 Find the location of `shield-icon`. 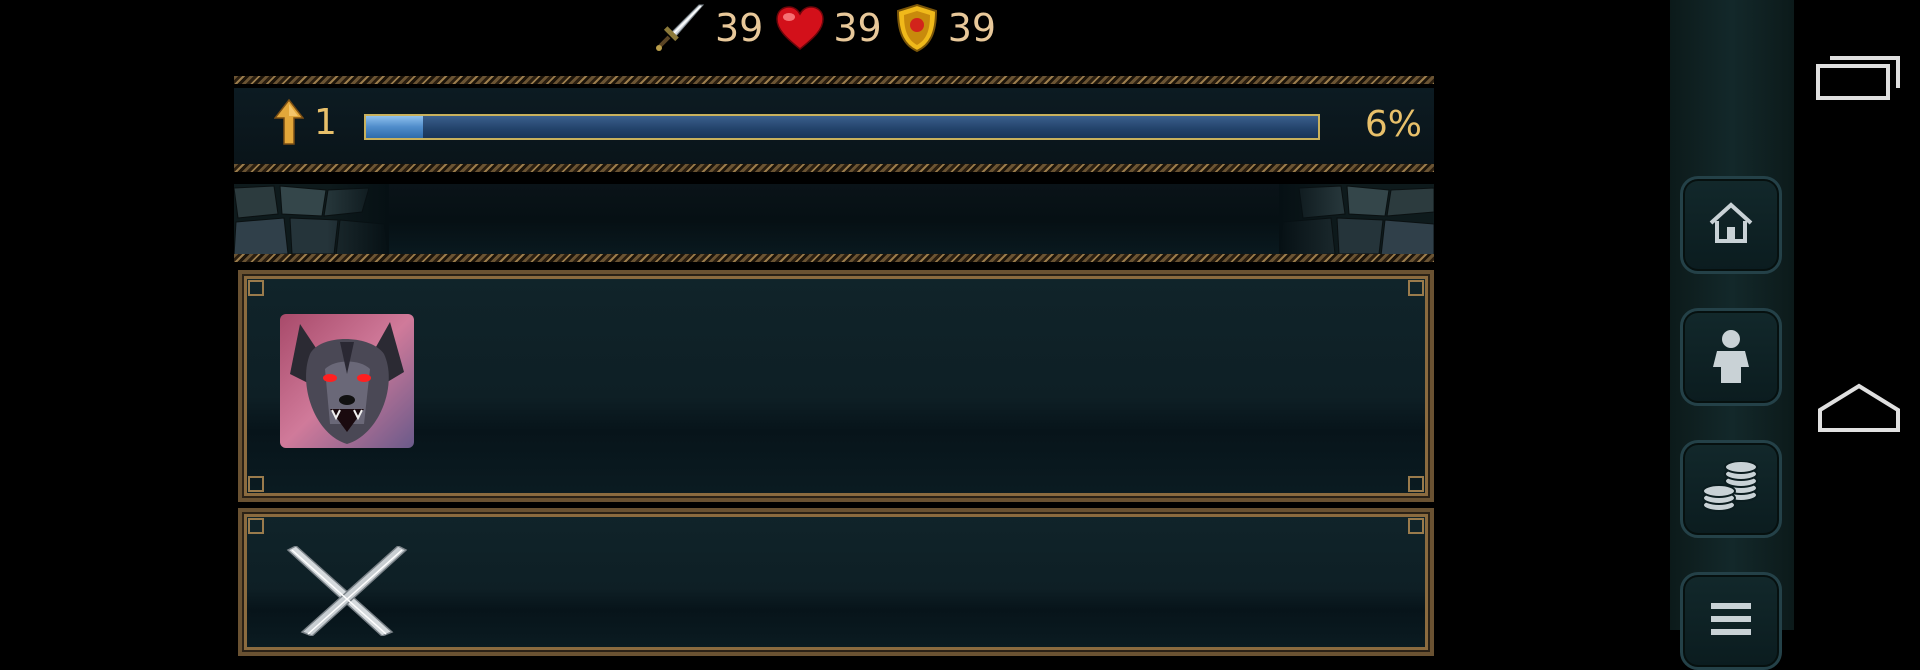

shield-icon is located at coordinates (917, 28).